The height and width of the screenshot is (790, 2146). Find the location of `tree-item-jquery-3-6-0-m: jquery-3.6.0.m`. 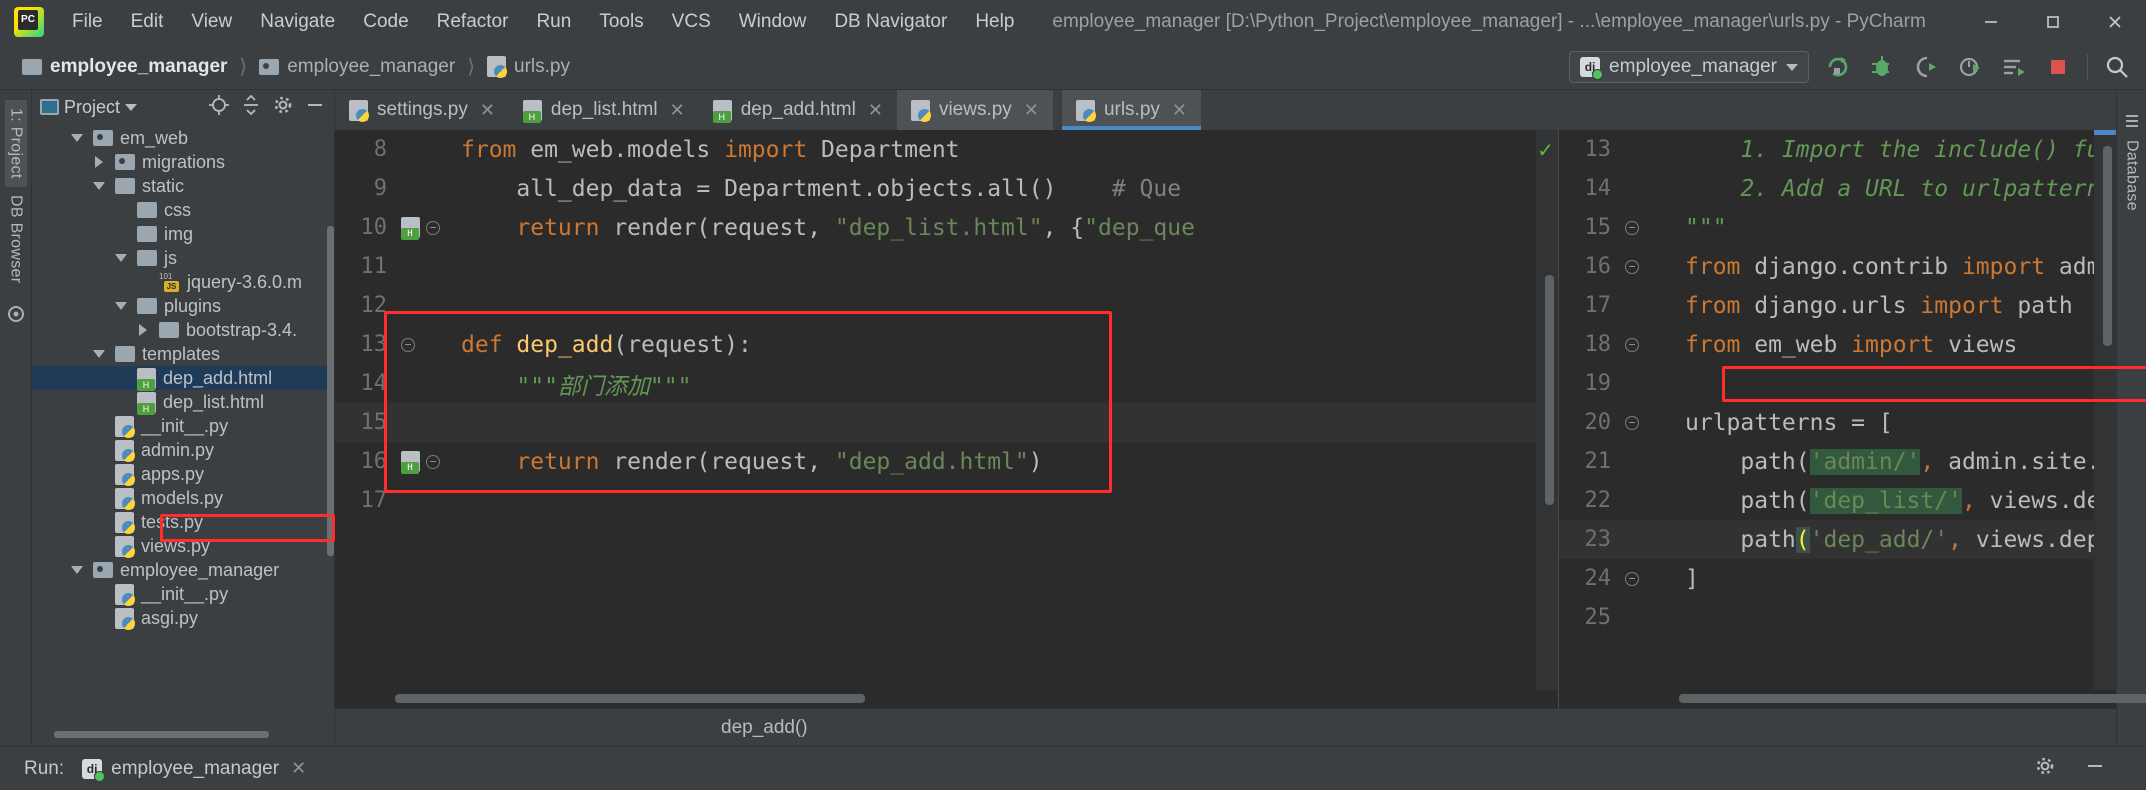

tree-item-jquery-3-6-0-m: jquery-3.6.0.m is located at coordinates (183, 282).